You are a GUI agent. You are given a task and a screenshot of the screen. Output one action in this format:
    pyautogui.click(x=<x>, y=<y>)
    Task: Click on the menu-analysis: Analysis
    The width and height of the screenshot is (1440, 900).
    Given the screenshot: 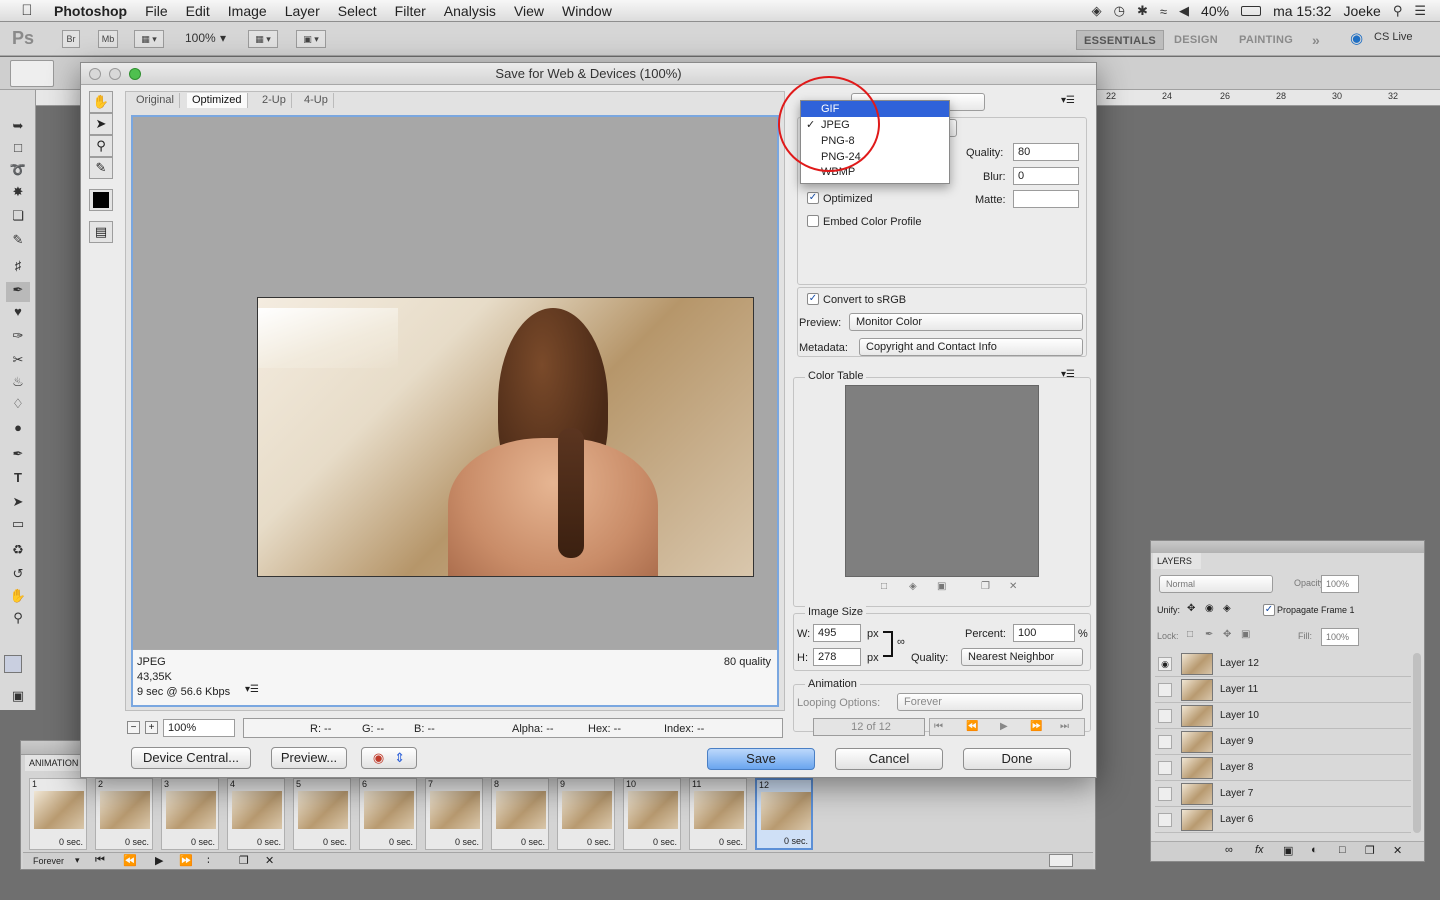 What is the action you would take?
    pyautogui.click(x=470, y=11)
    